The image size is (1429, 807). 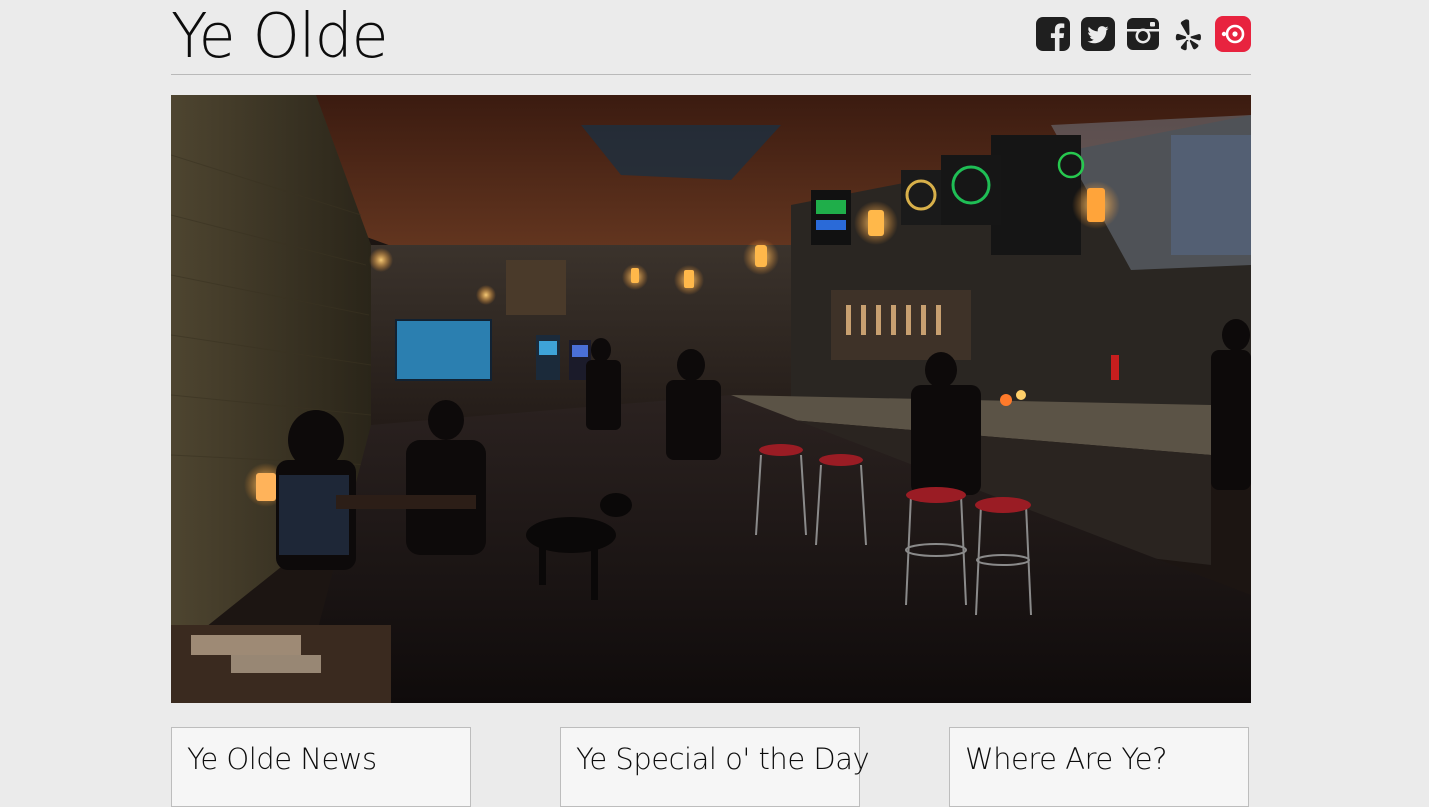 I want to click on twitter-icon, so click(x=1098, y=34).